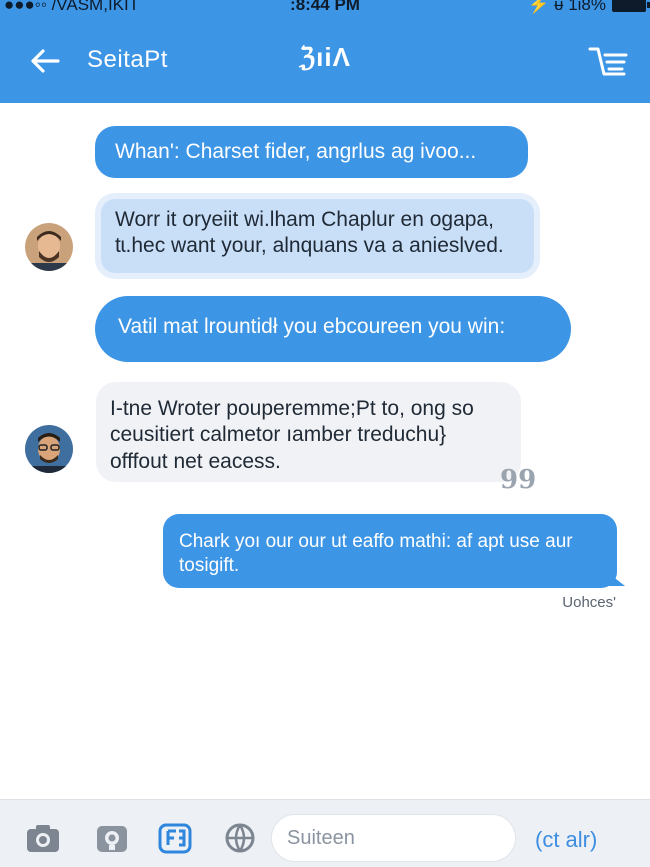 This screenshot has width=650, height=867. I want to click on send-action-button: (ct alr), so click(566, 840).